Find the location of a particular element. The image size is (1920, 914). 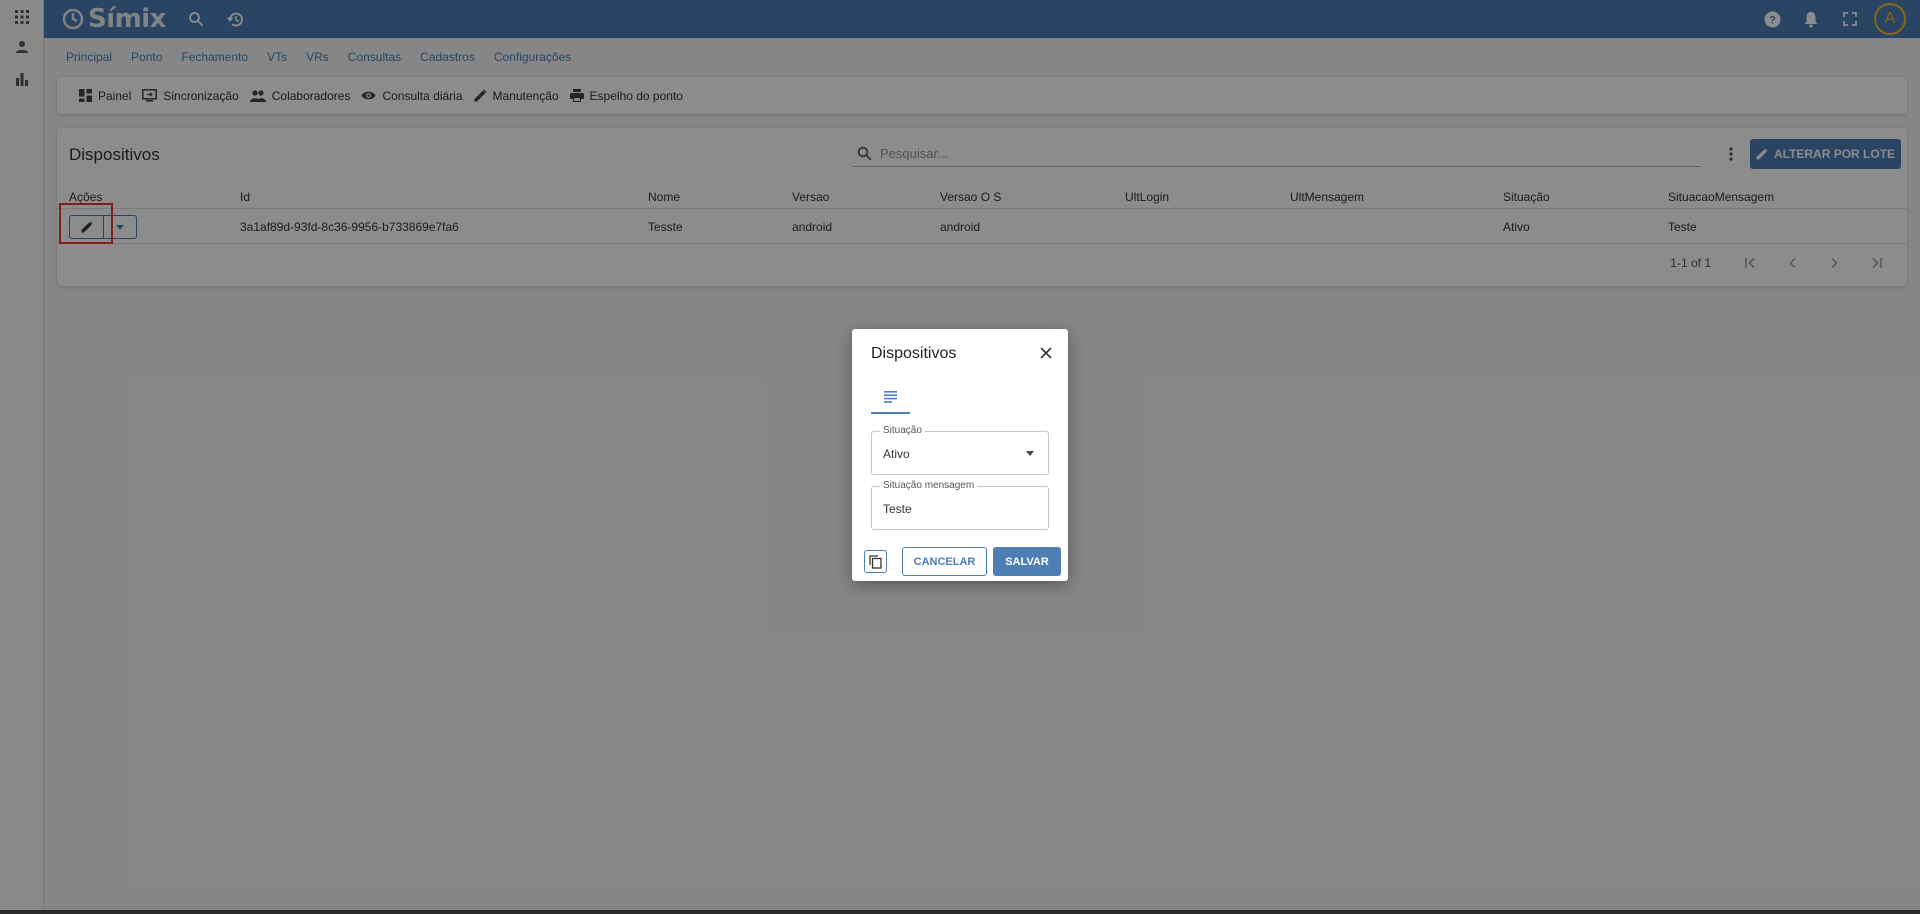

copy-button is located at coordinates (875, 561).